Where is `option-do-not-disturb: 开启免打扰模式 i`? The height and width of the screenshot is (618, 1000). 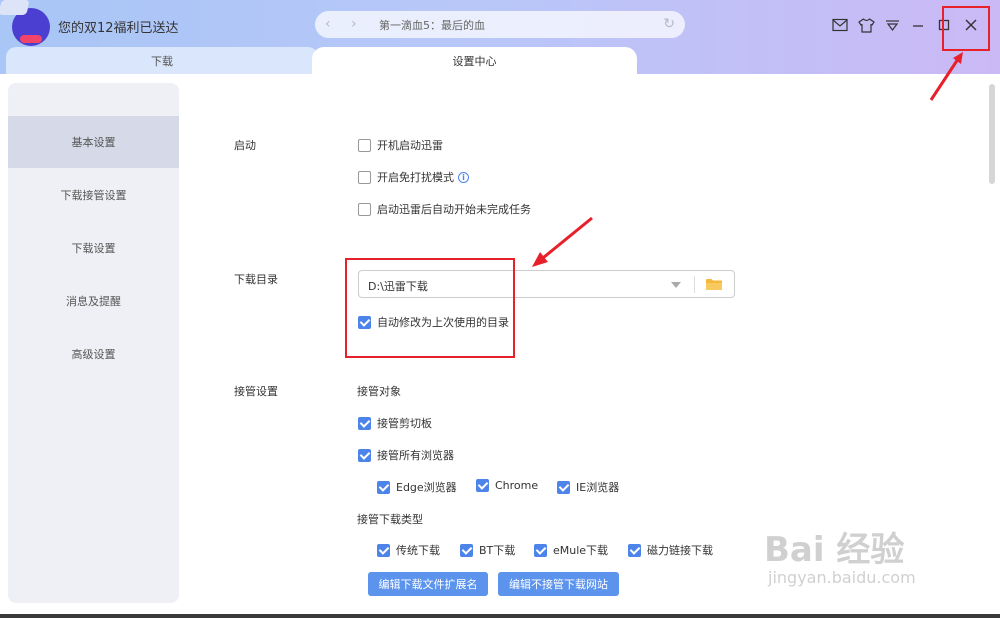 option-do-not-disturb: 开启免打扰模式 i is located at coordinates (413, 177).